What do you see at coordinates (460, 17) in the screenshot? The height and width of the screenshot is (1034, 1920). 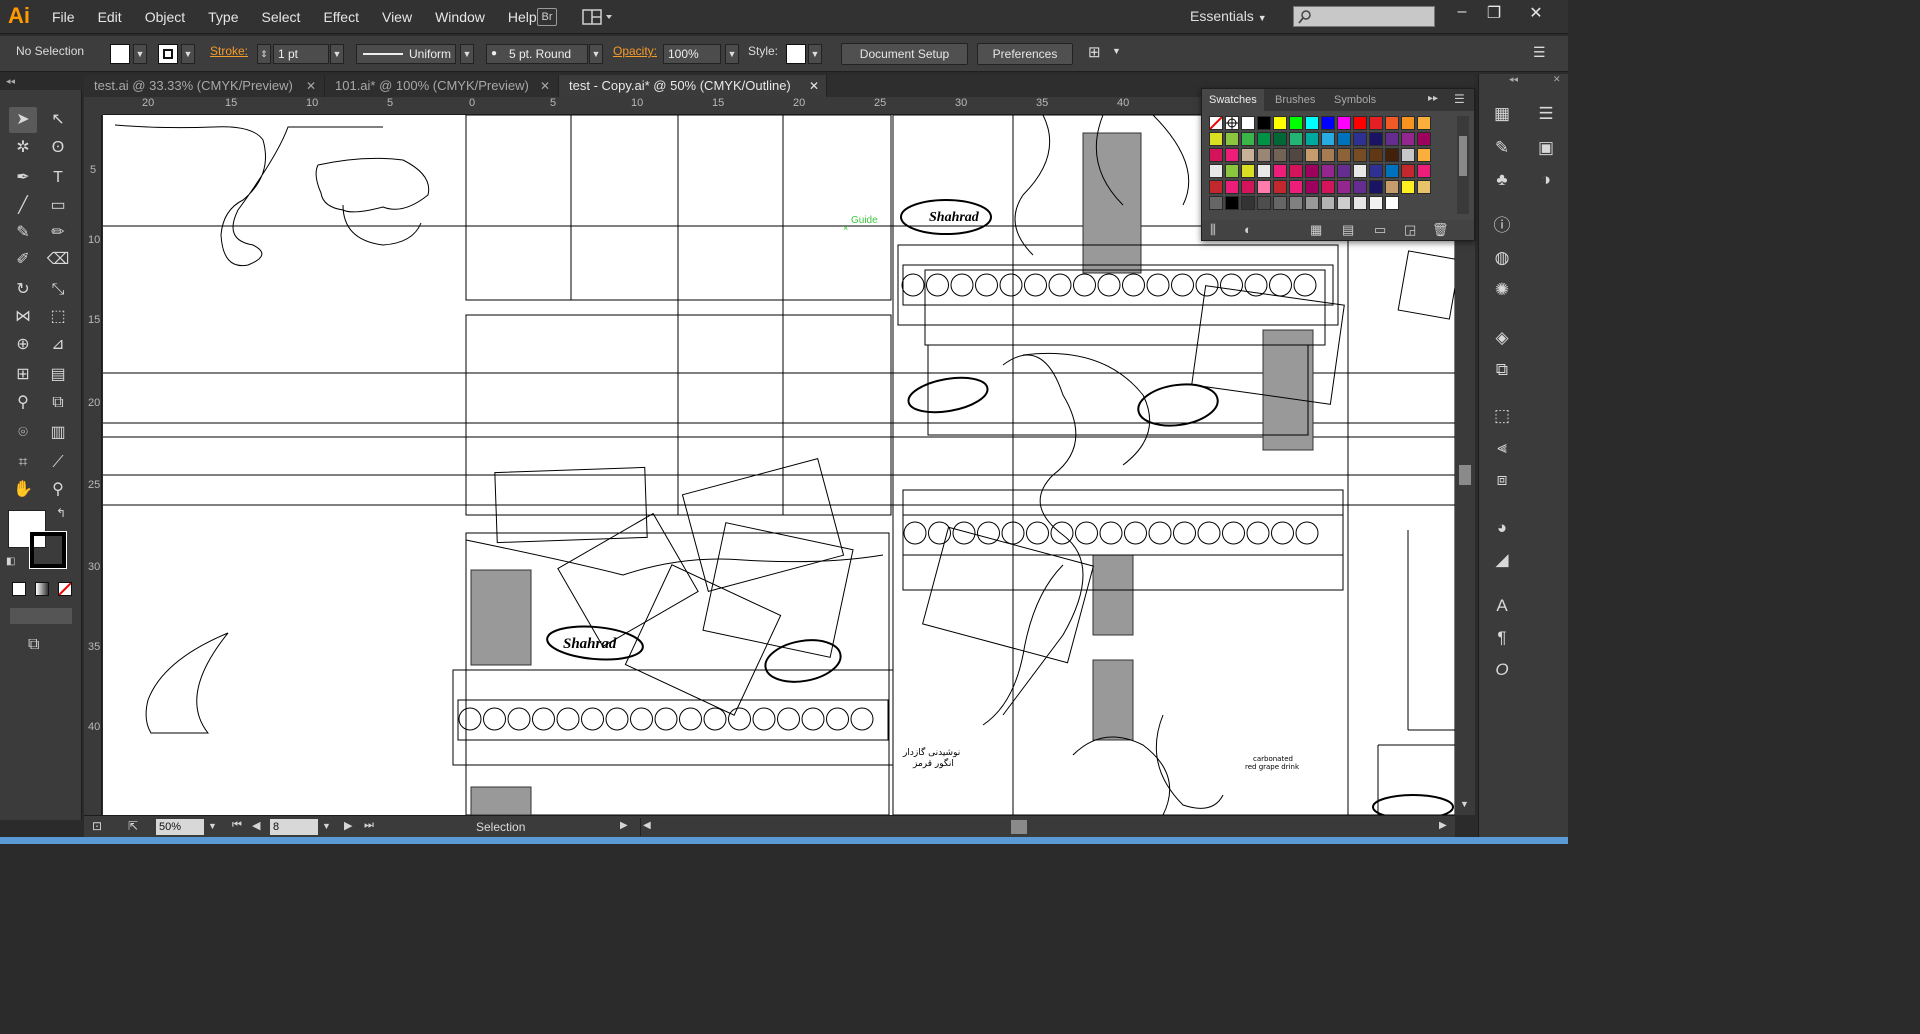 I see `menu-window: Window` at bounding box center [460, 17].